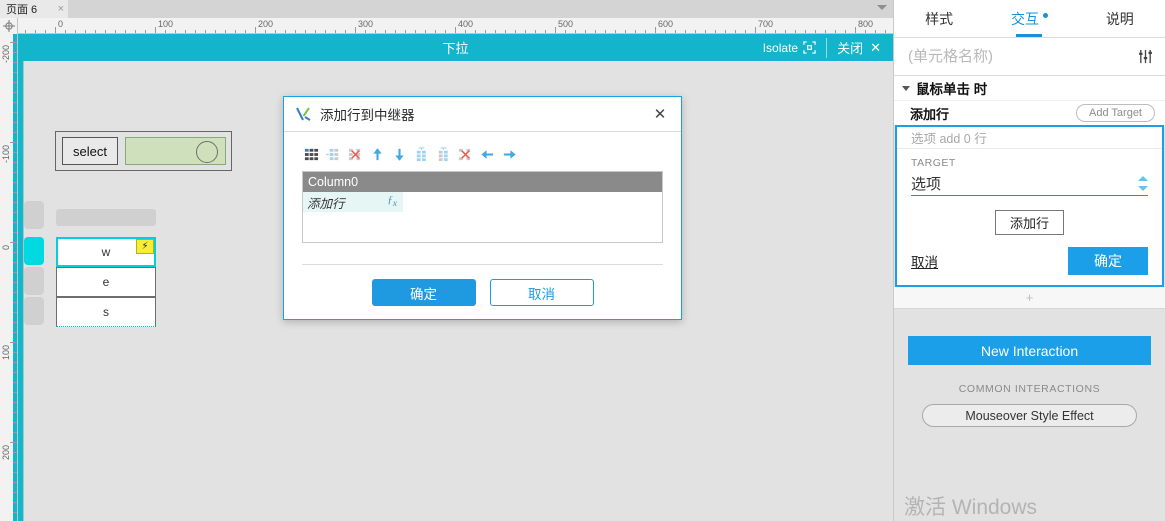 The height and width of the screenshot is (521, 1165). Describe the element at coordinates (367, 115) in the screenshot. I see `dialog-title: 添加行到中继器` at that location.